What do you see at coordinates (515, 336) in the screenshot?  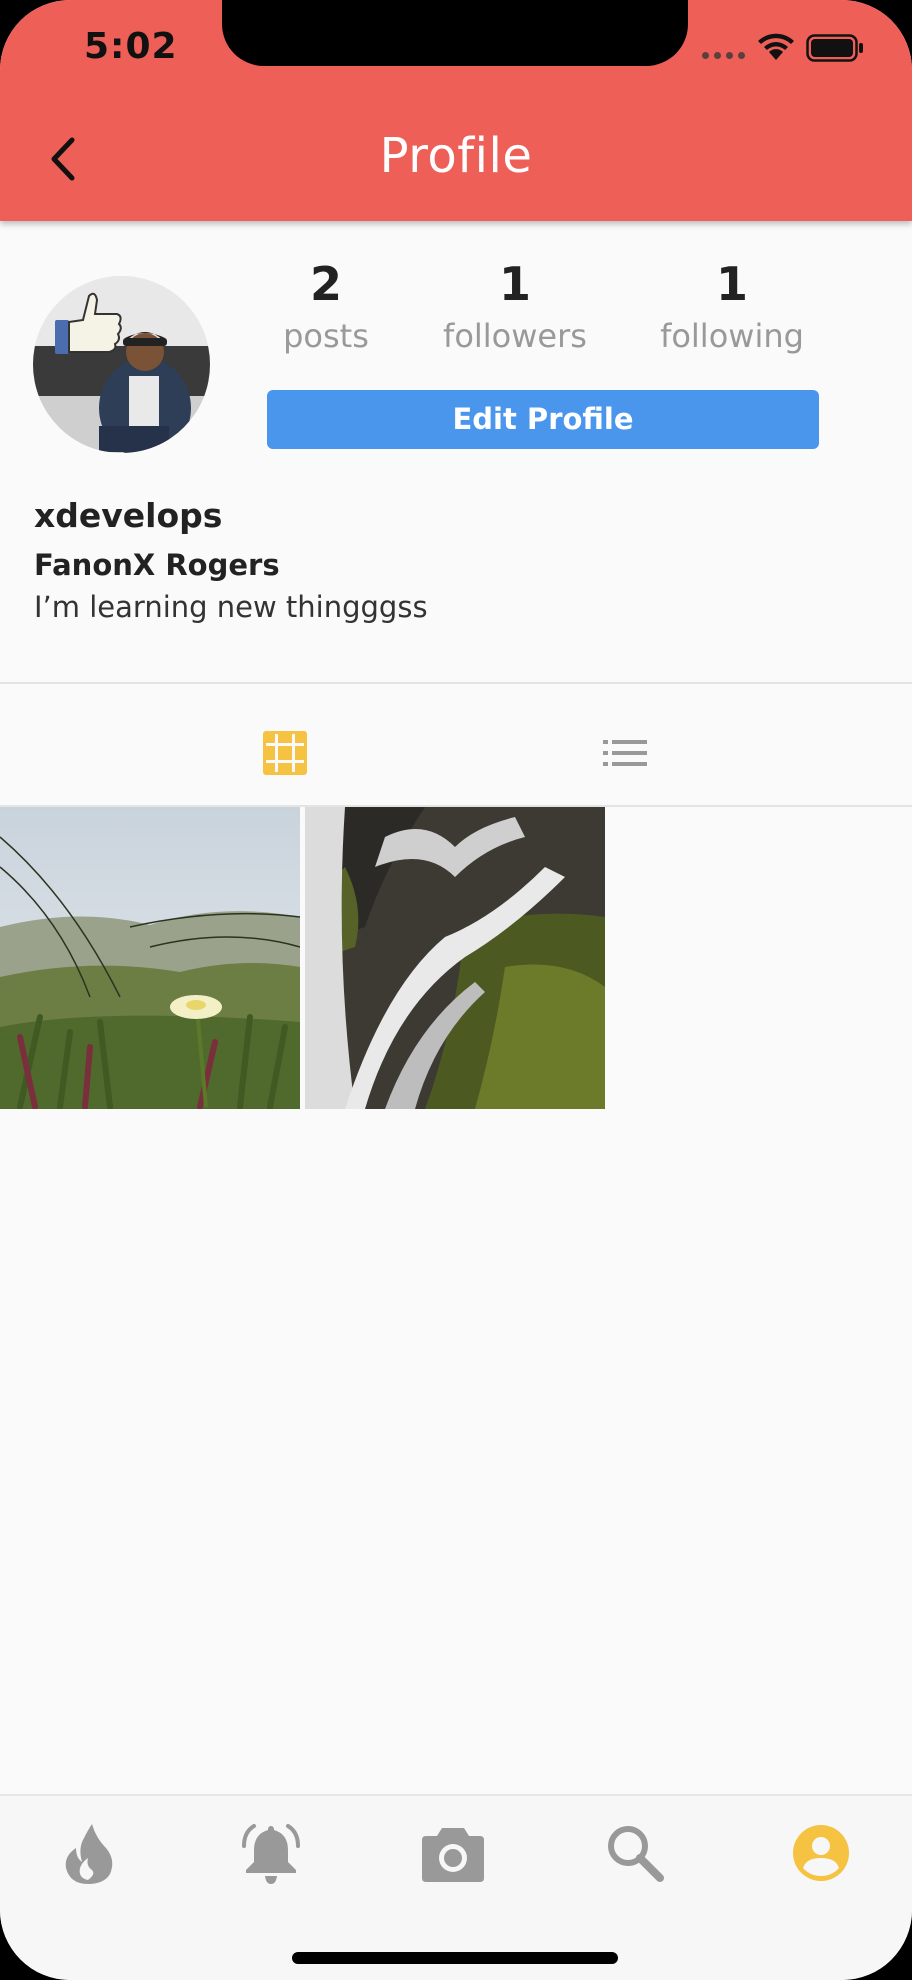 I see `followers-label: followers` at bounding box center [515, 336].